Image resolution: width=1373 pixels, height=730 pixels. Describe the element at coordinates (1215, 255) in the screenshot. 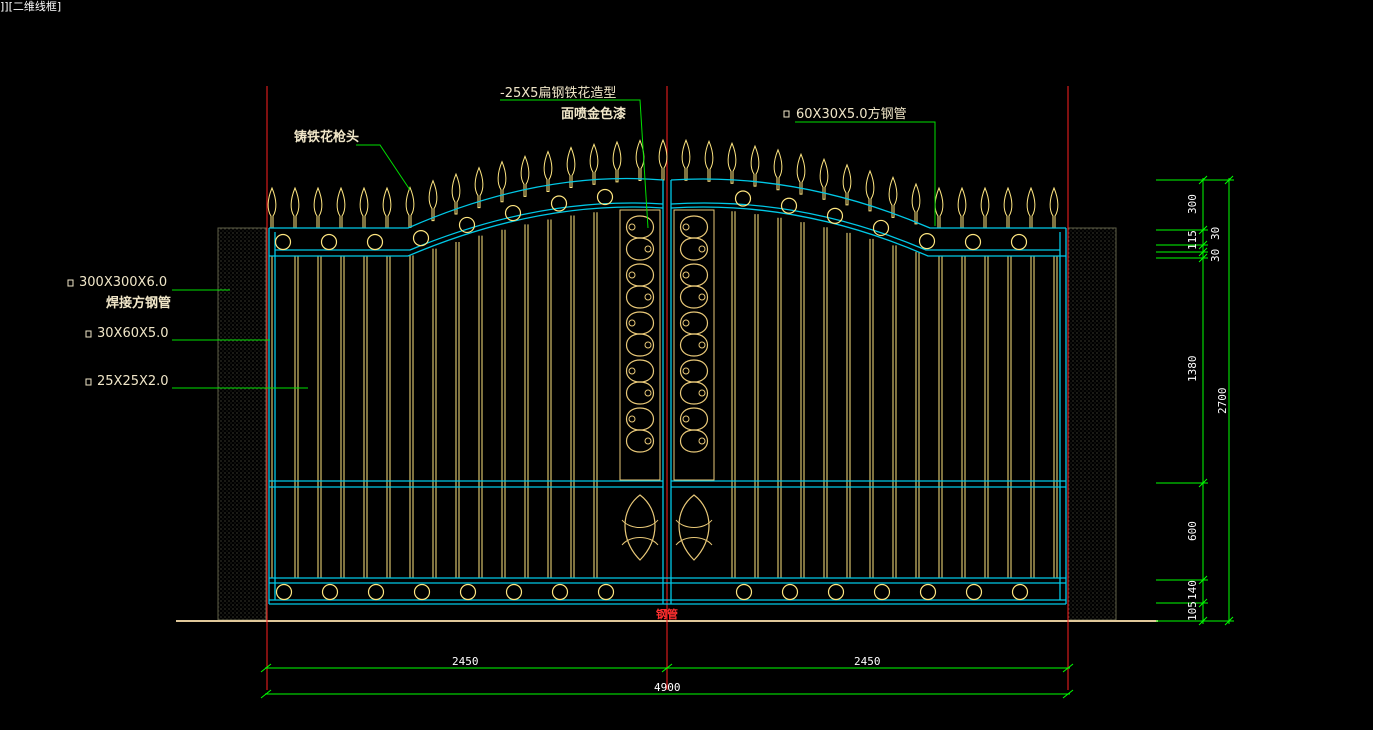

I see `dim-30b: 30` at that location.